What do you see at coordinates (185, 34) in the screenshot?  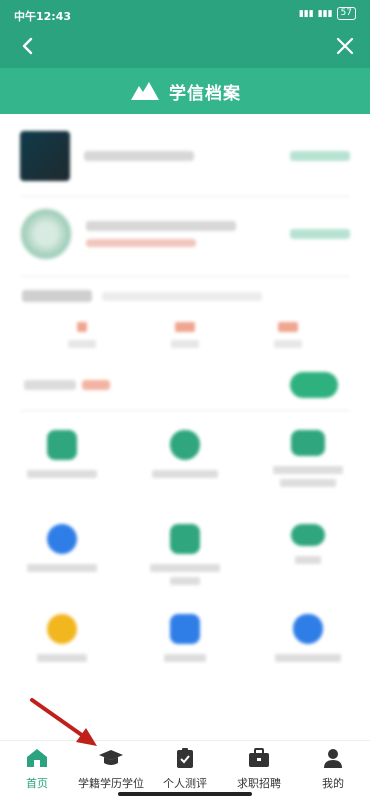 I see `top-app-bar: 中午12:43 ▮▮▮ ▮▮▮ 57` at bounding box center [185, 34].